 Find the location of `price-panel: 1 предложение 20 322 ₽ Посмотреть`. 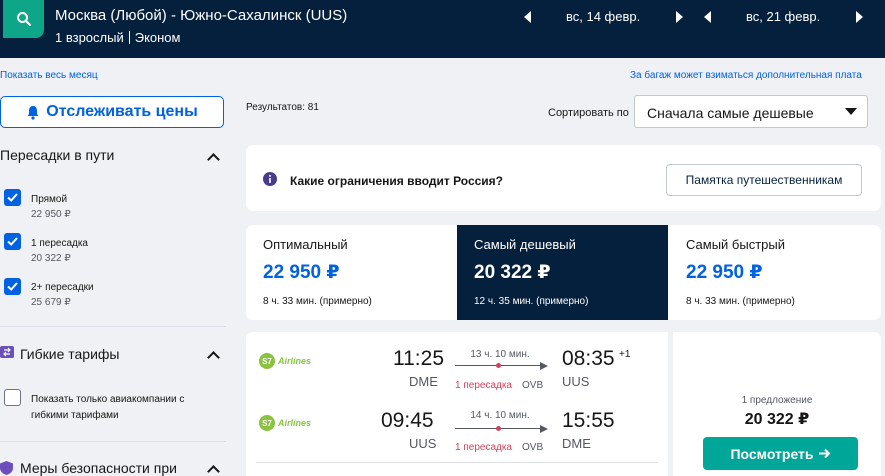

price-panel: 1 предложение 20 322 ₽ Посмотреть is located at coordinates (777, 404).